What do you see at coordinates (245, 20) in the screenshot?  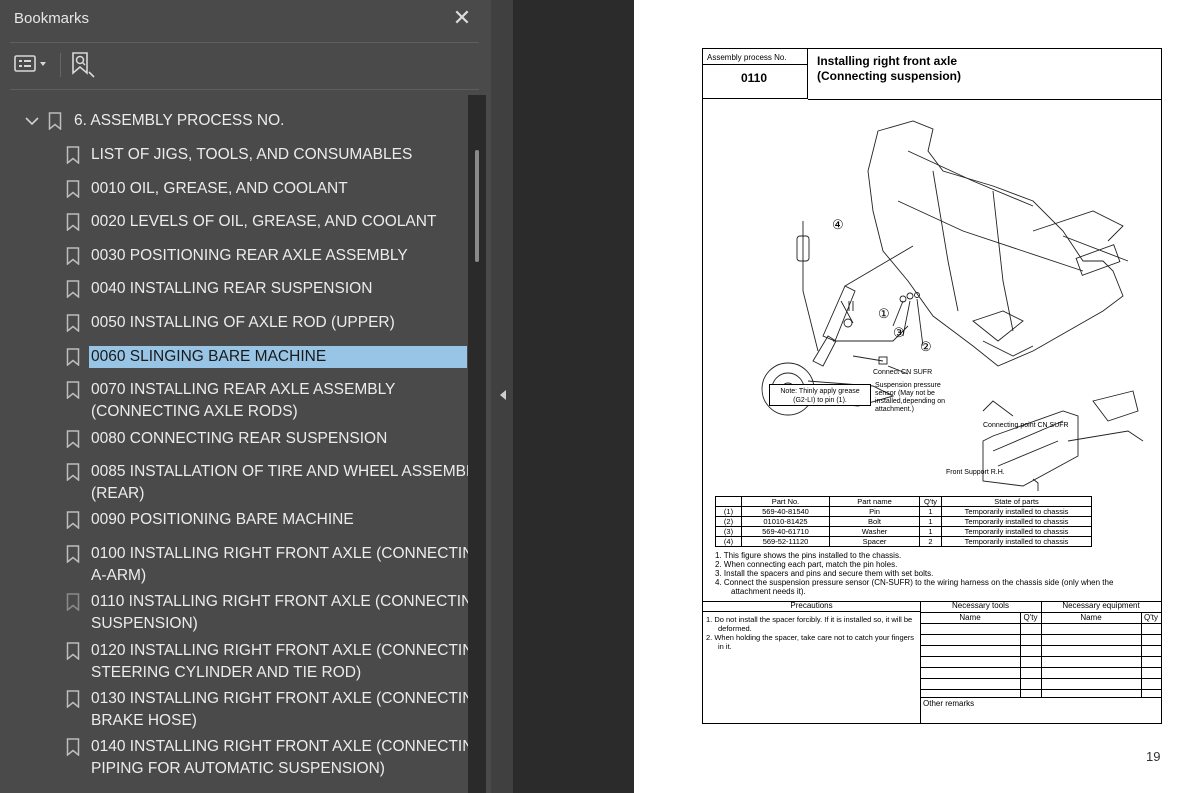 I see `panel-header: Bookmarks ✕` at bounding box center [245, 20].